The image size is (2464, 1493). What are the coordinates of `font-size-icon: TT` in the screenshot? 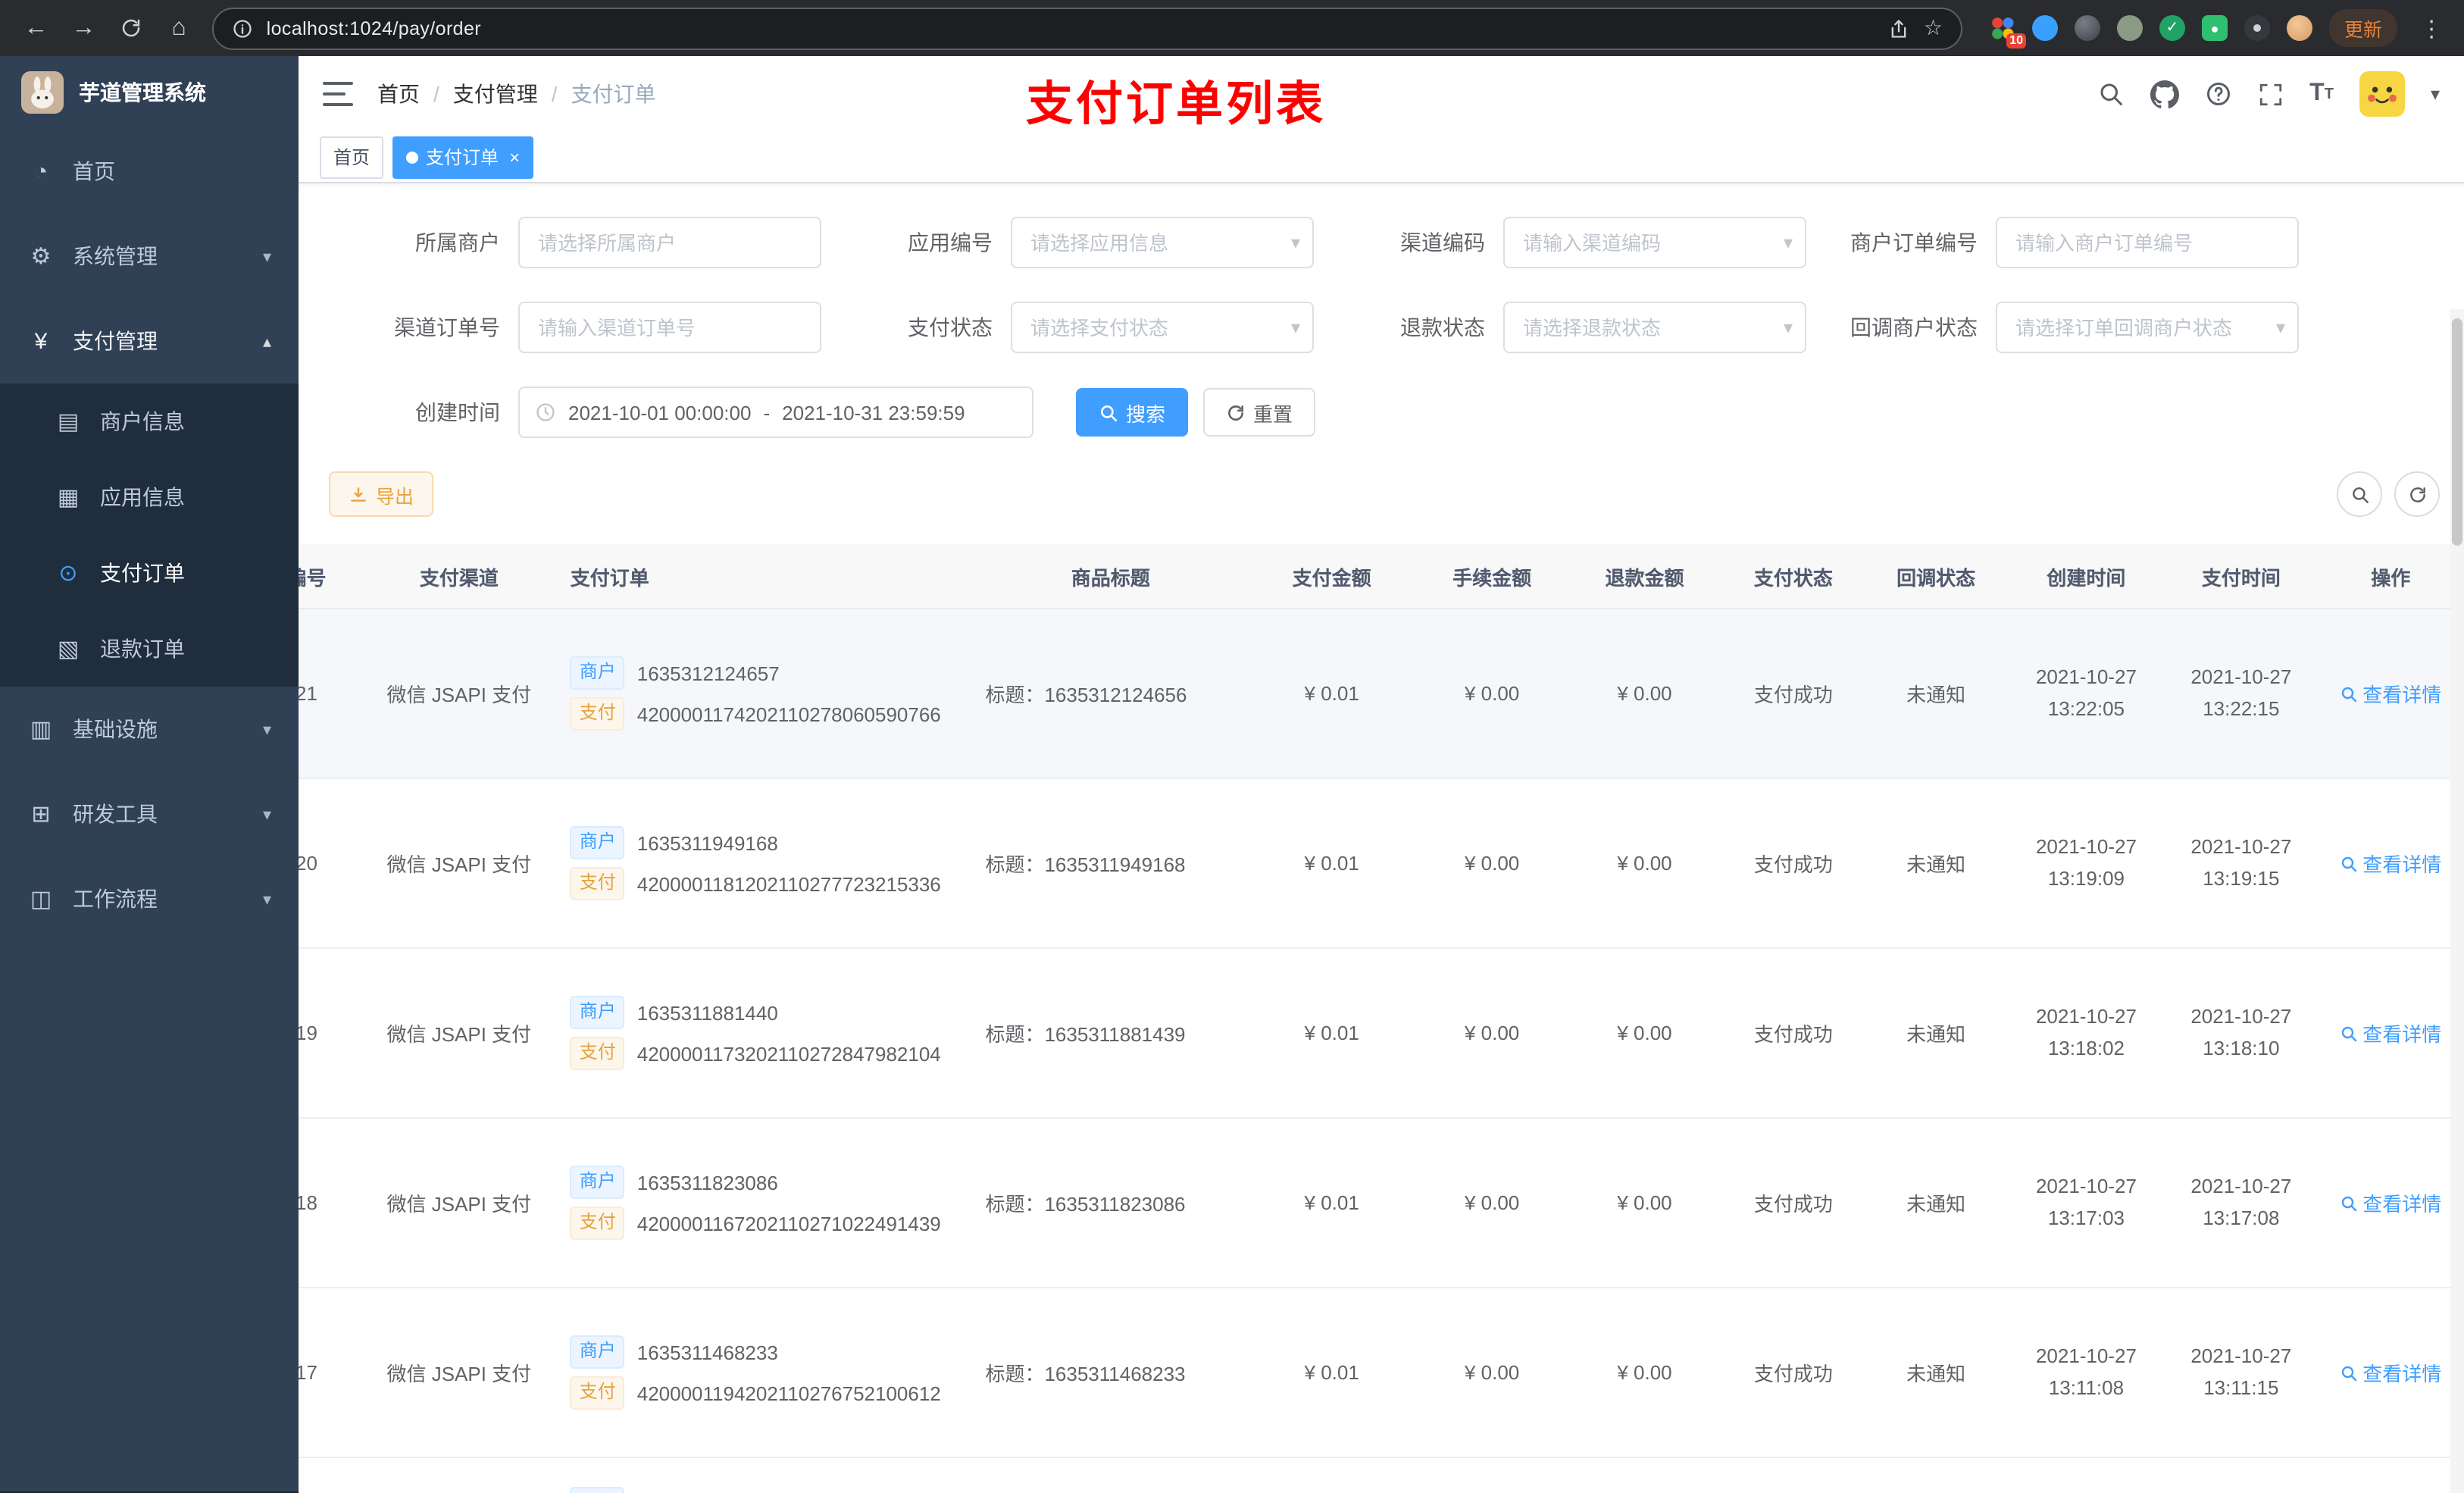 It's located at (2321, 94).